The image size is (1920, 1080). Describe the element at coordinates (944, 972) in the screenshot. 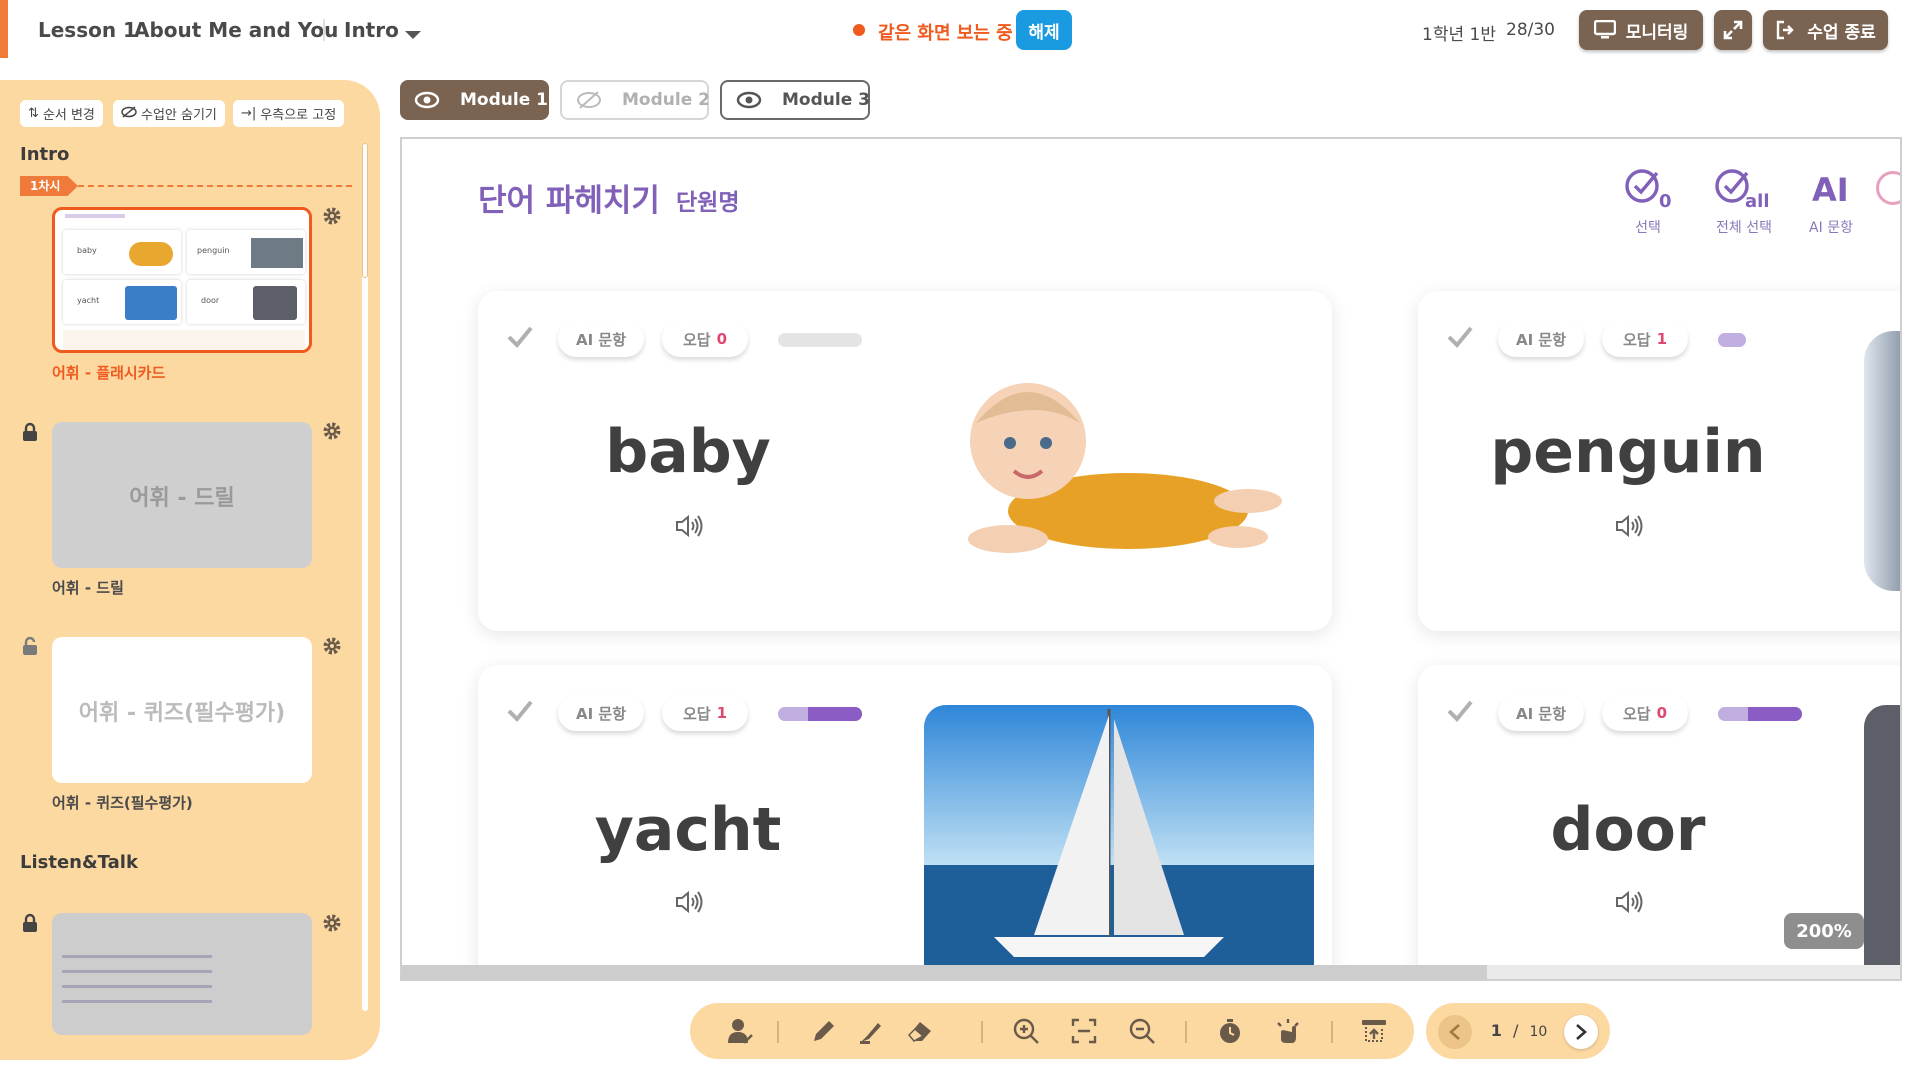

I see `viewer-hscroll-thumb` at that location.